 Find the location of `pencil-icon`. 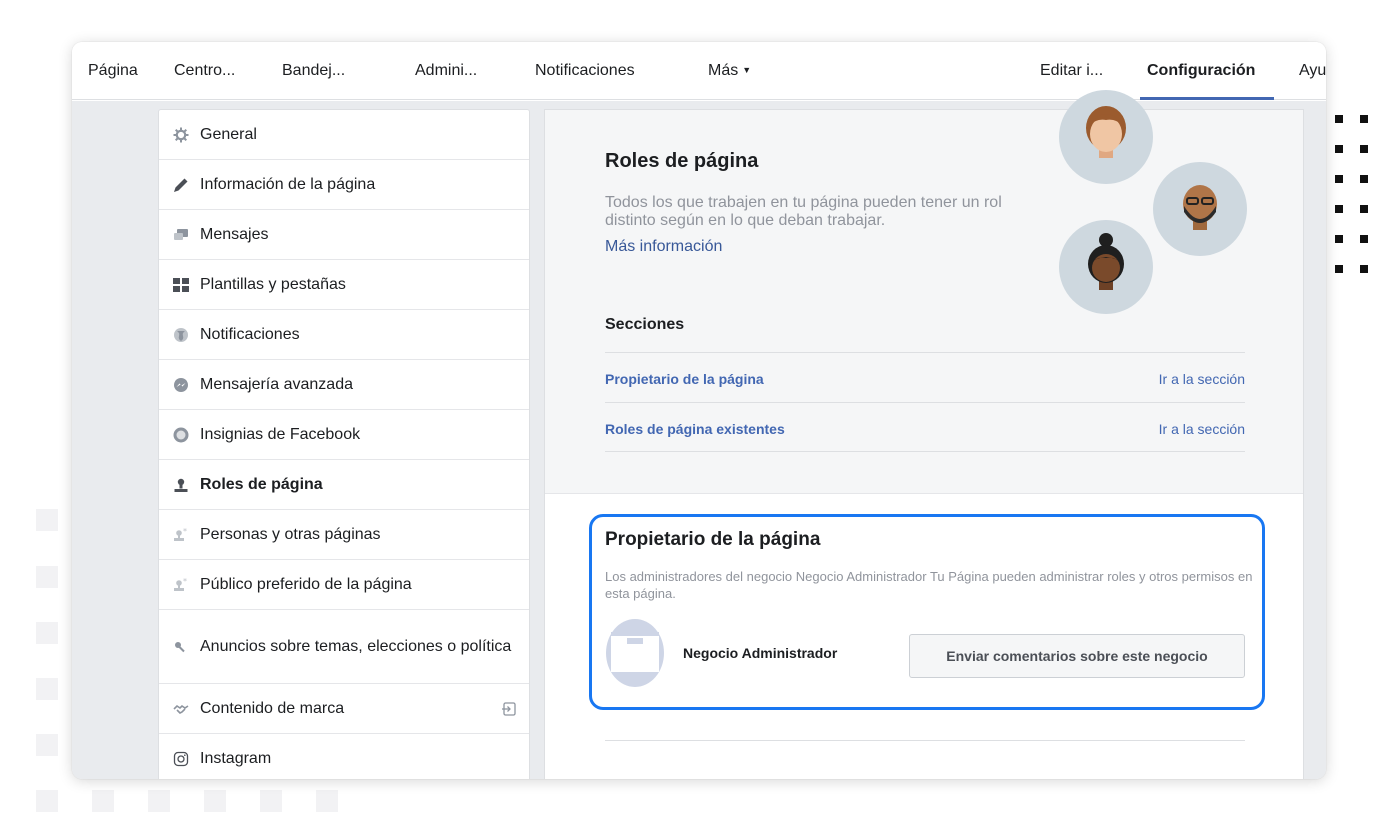

pencil-icon is located at coordinates (181, 185).